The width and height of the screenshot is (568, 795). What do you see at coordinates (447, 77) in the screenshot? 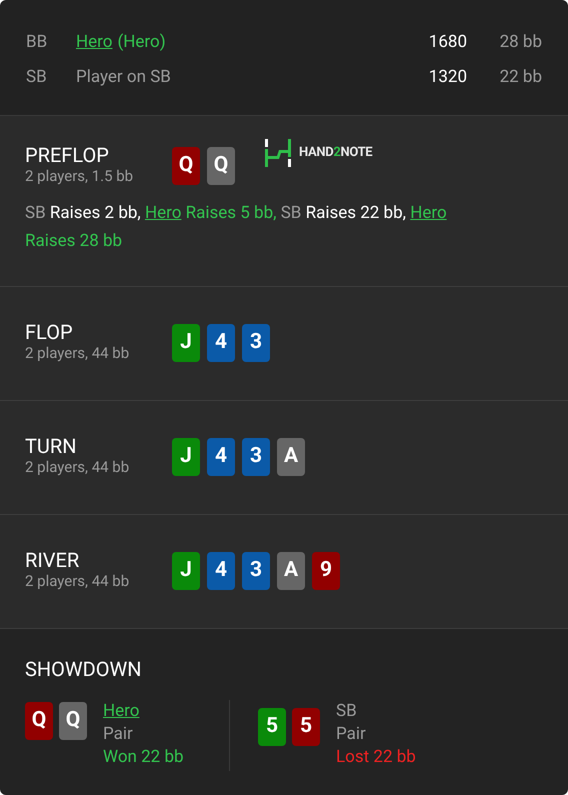
I see `chip-count: 1320` at bounding box center [447, 77].